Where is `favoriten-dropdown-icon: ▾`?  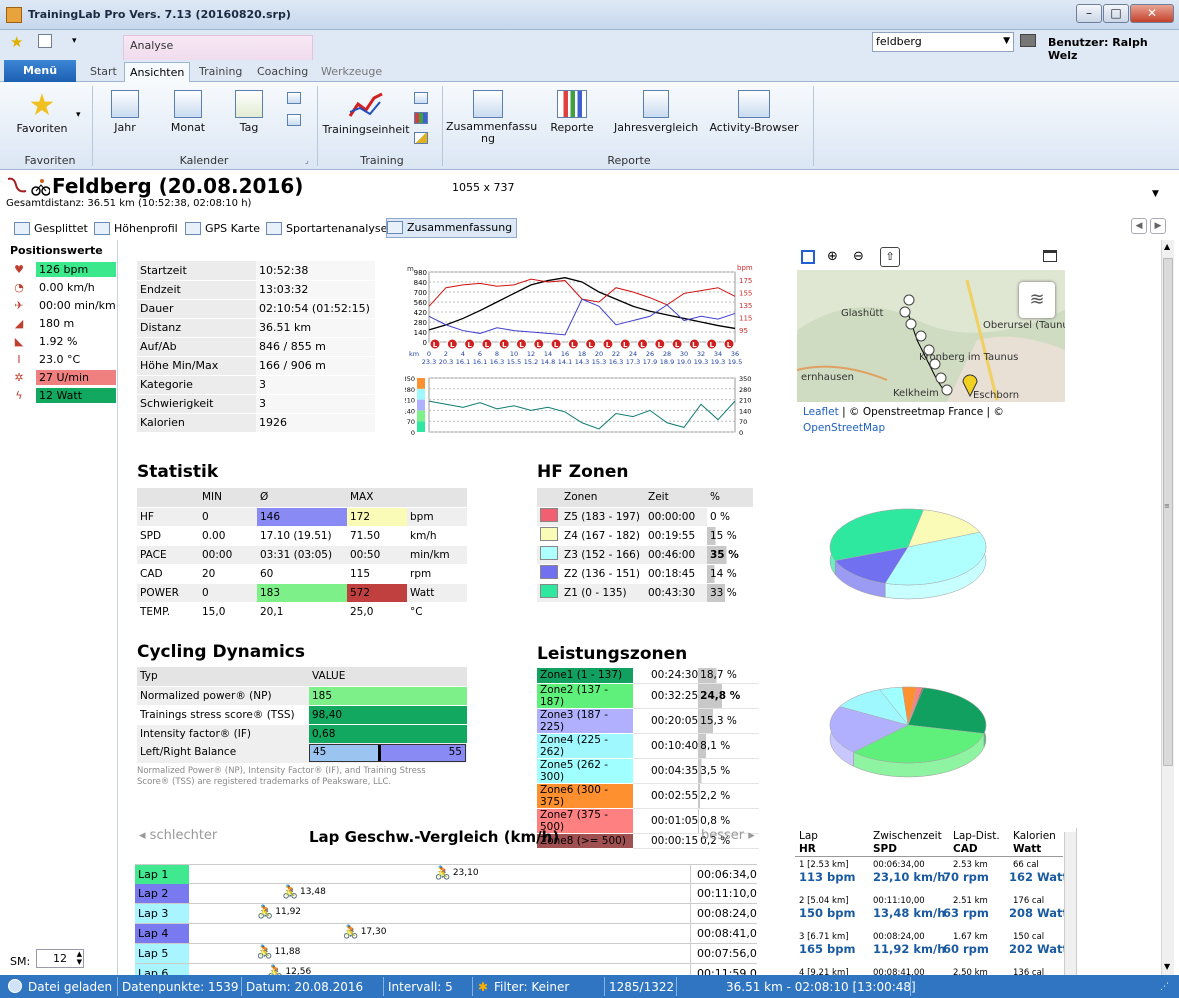
favoriten-dropdown-icon: ▾ is located at coordinates (78, 115).